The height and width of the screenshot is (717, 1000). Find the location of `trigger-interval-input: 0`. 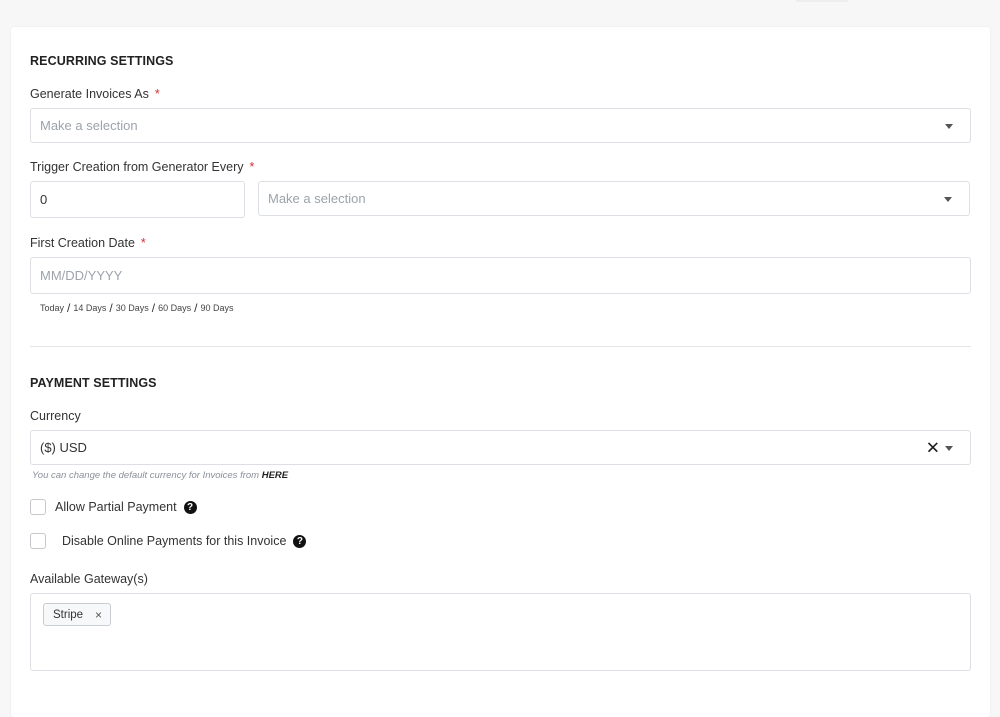

trigger-interval-input: 0 is located at coordinates (137, 199).